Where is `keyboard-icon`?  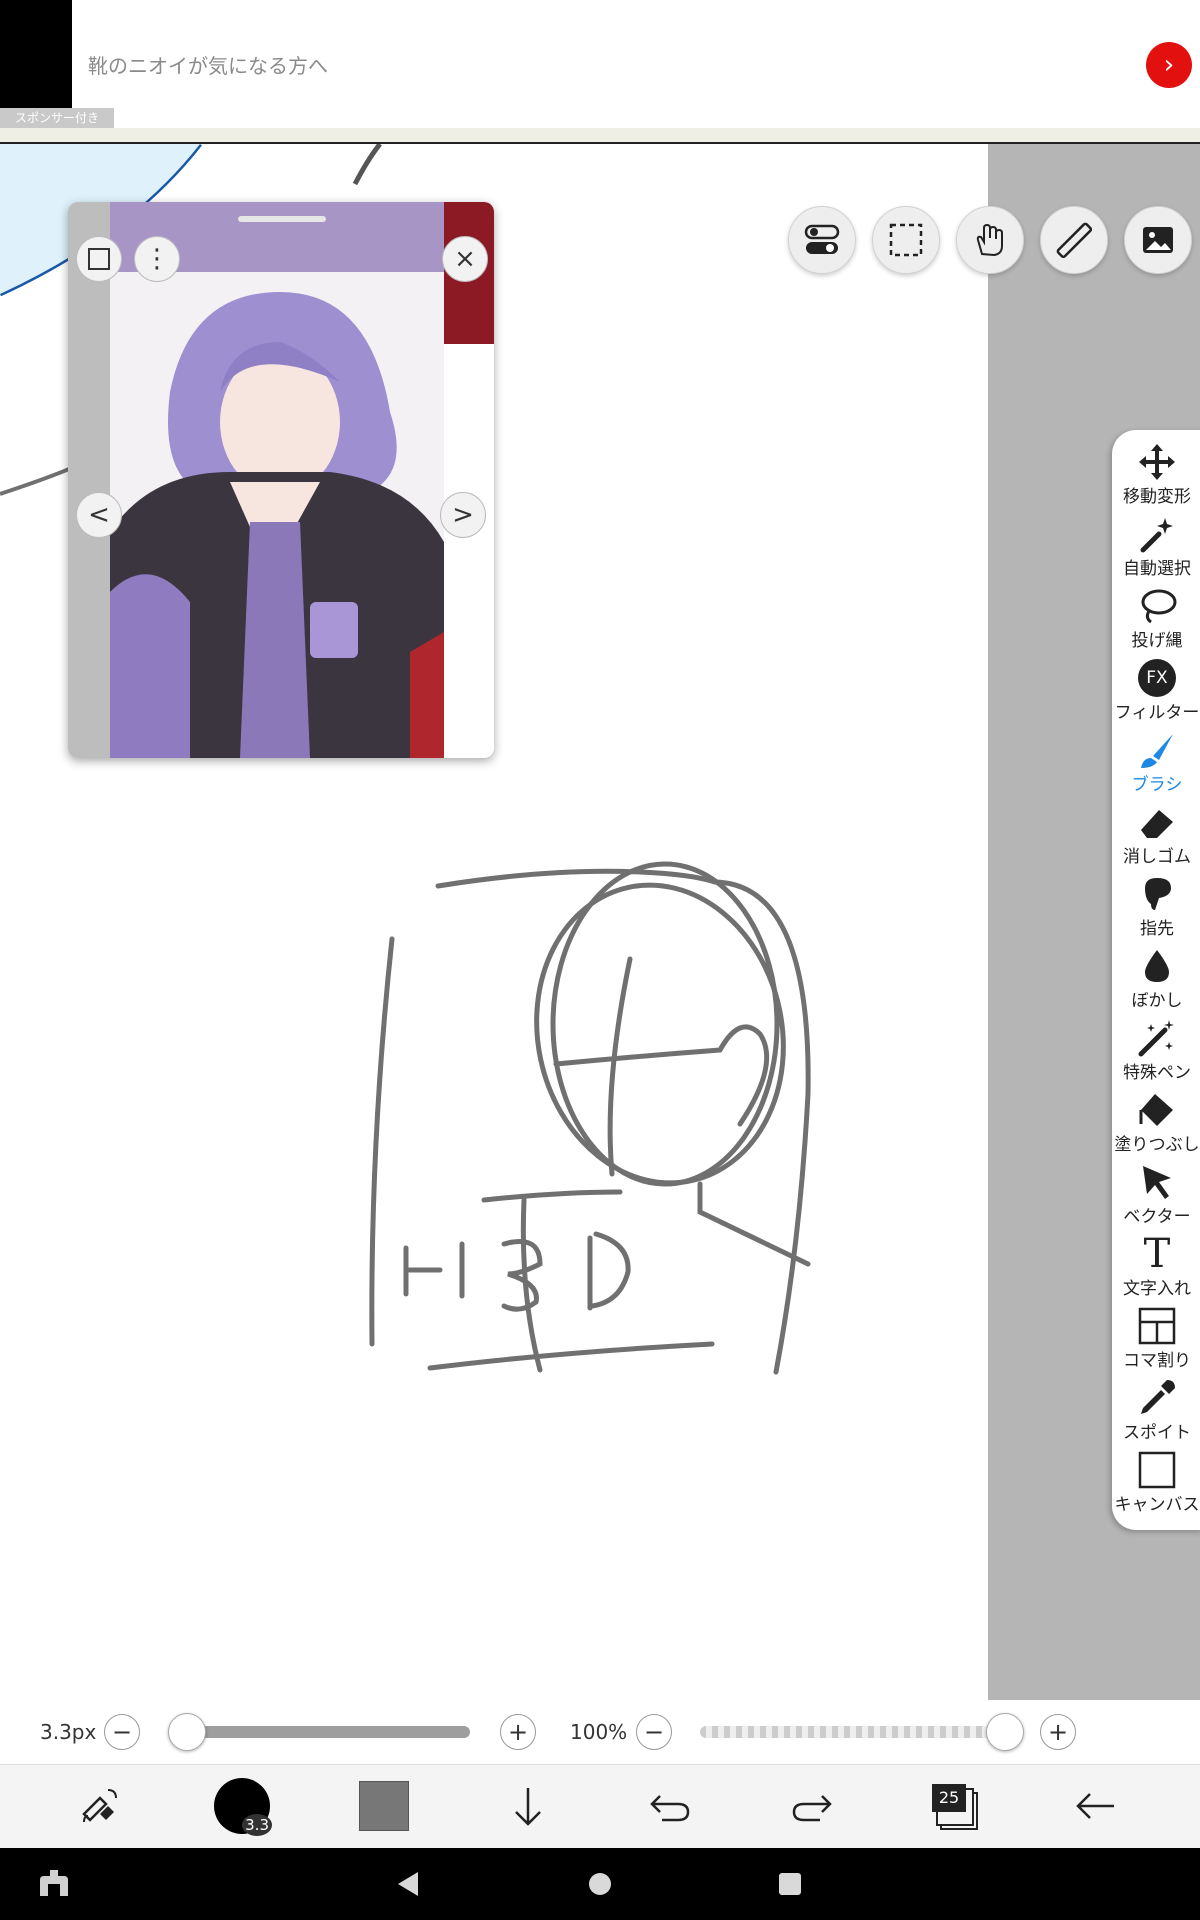
keyboard-icon is located at coordinates (54, 1883).